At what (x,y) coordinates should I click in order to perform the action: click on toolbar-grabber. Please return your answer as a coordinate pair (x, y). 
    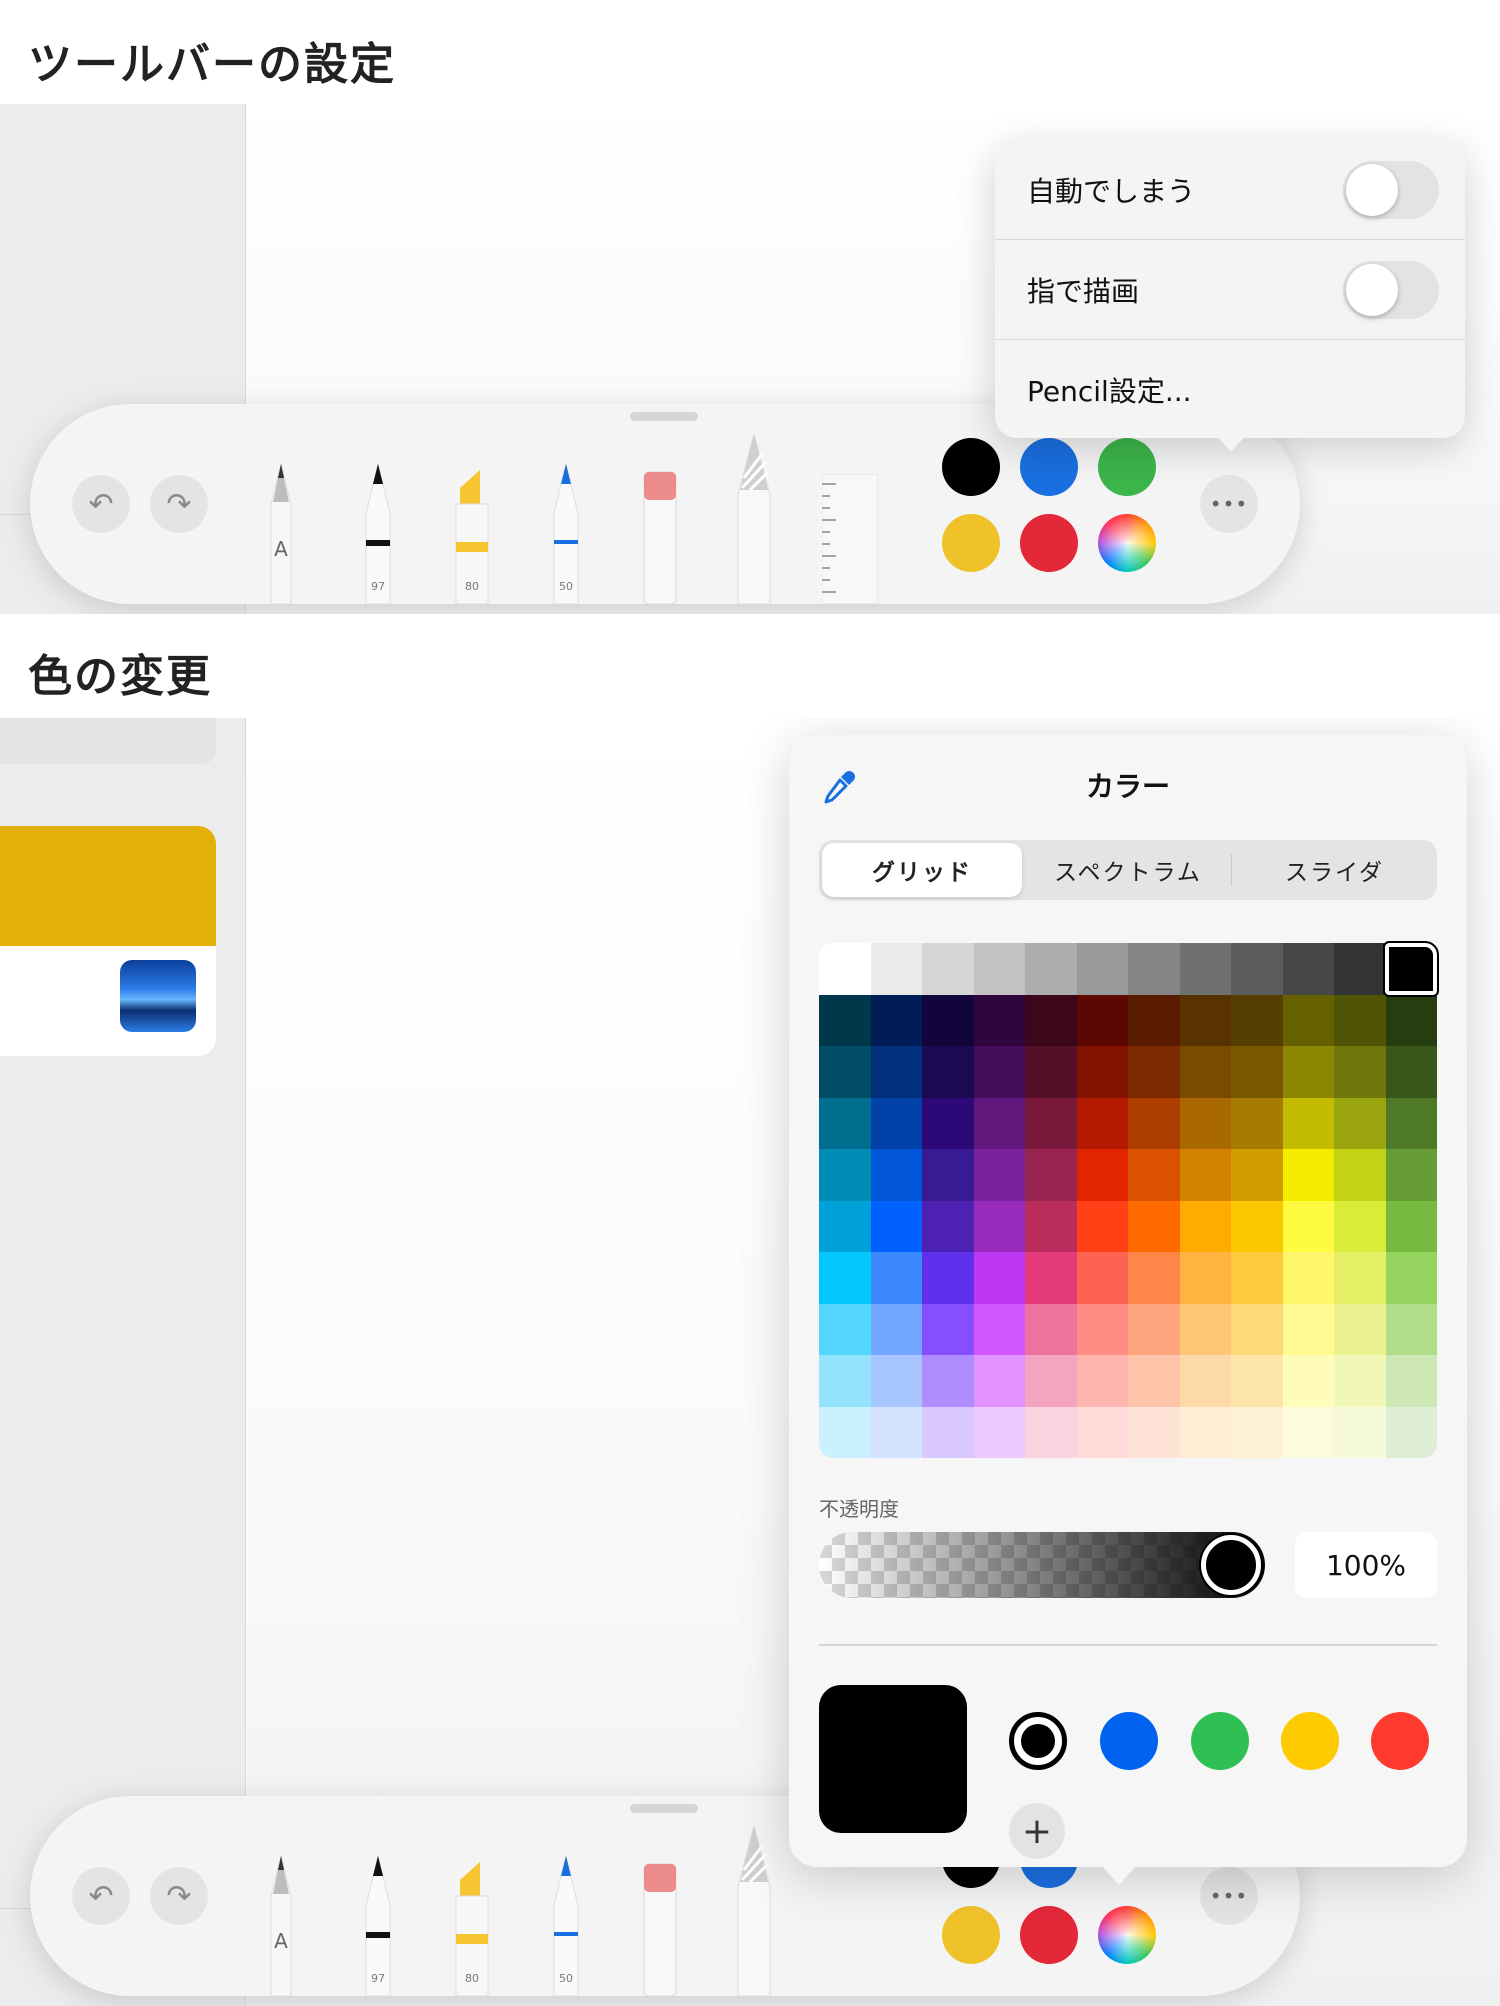
    Looking at the image, I should click on (664, 1808).